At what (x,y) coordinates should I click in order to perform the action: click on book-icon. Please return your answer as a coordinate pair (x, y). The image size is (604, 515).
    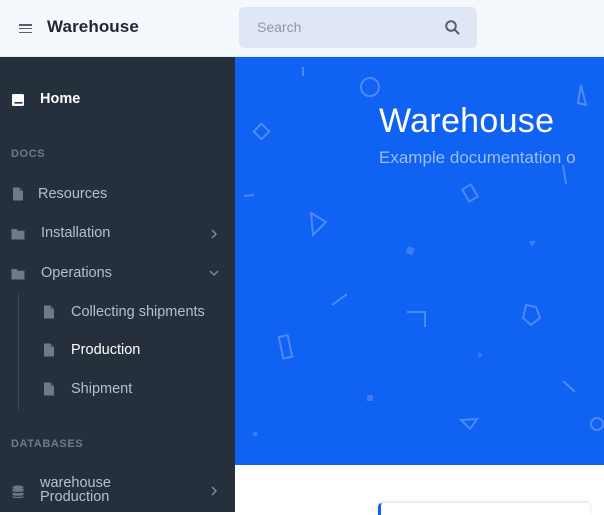
    Looking at the image, I should click on (18, 100).